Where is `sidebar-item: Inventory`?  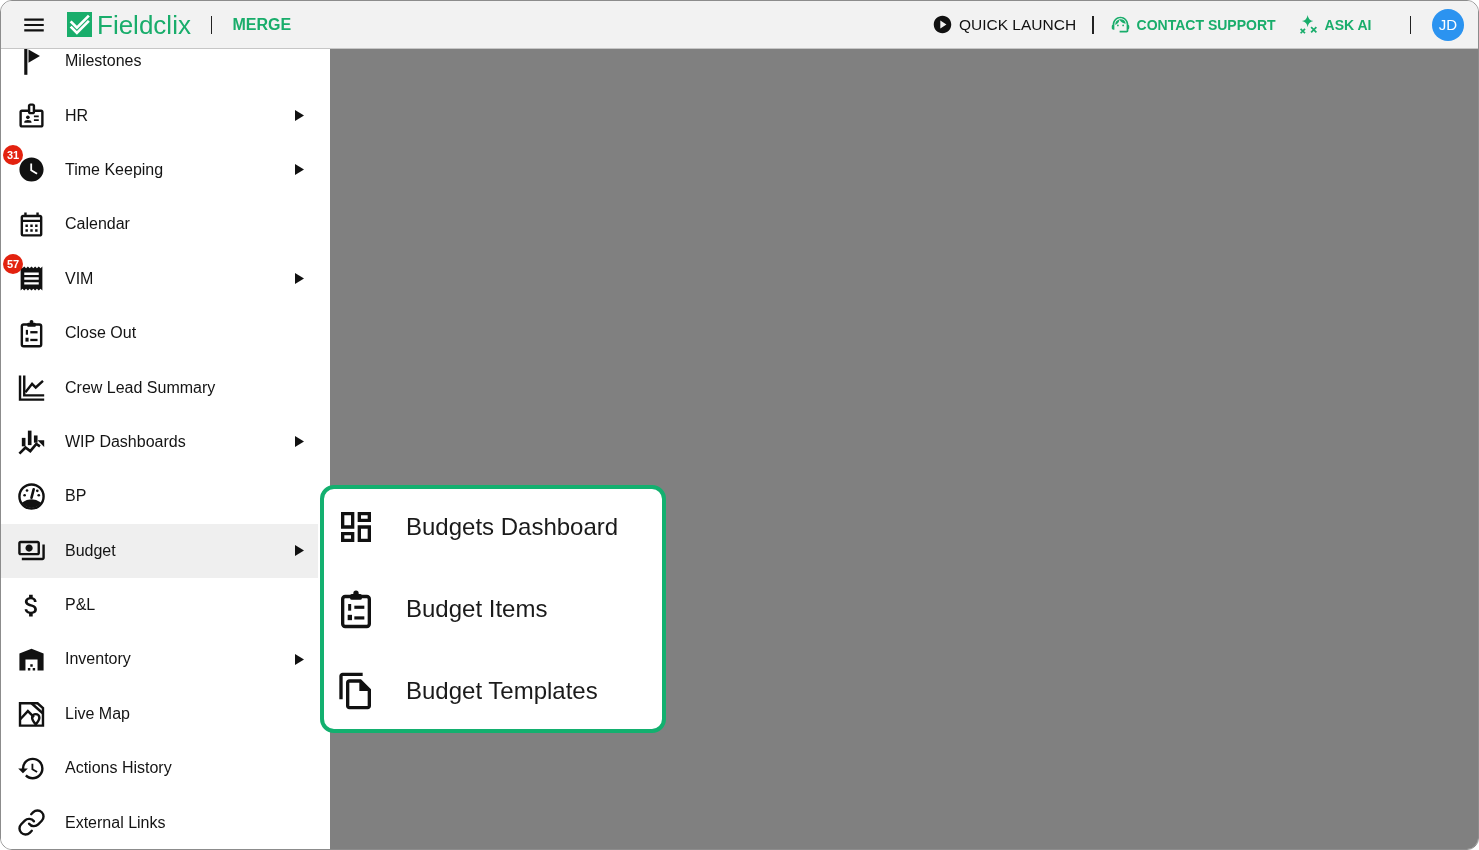
sidebar-item: Inventory is located at coordinates (159, 659).